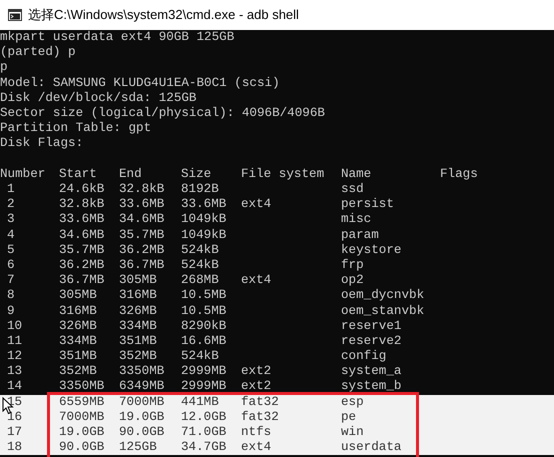  Describe the element at coordinates (163, 15) in the screenshot. I see `window-title: 选择C:\Windows\system32\cmd.exe - adb shell` at that location.